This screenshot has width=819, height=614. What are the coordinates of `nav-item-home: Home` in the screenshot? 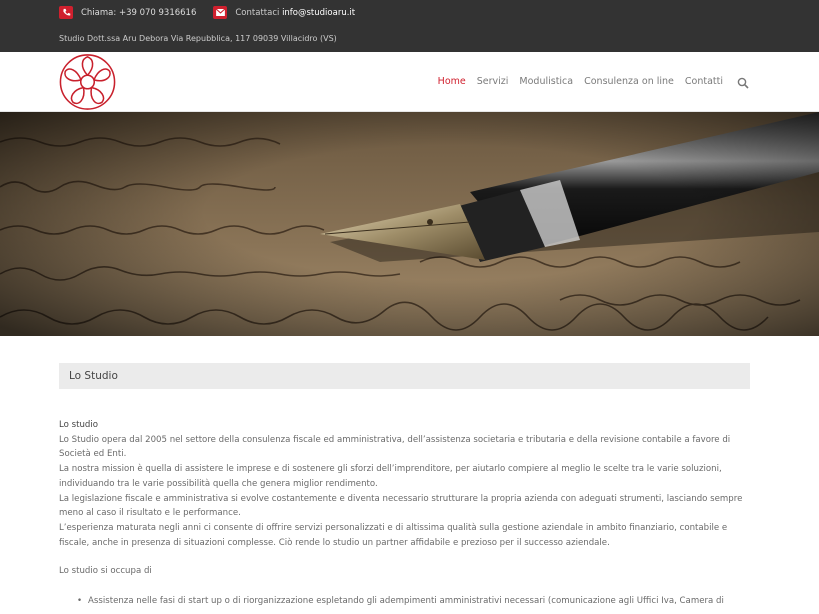 It's located at (452, 81).